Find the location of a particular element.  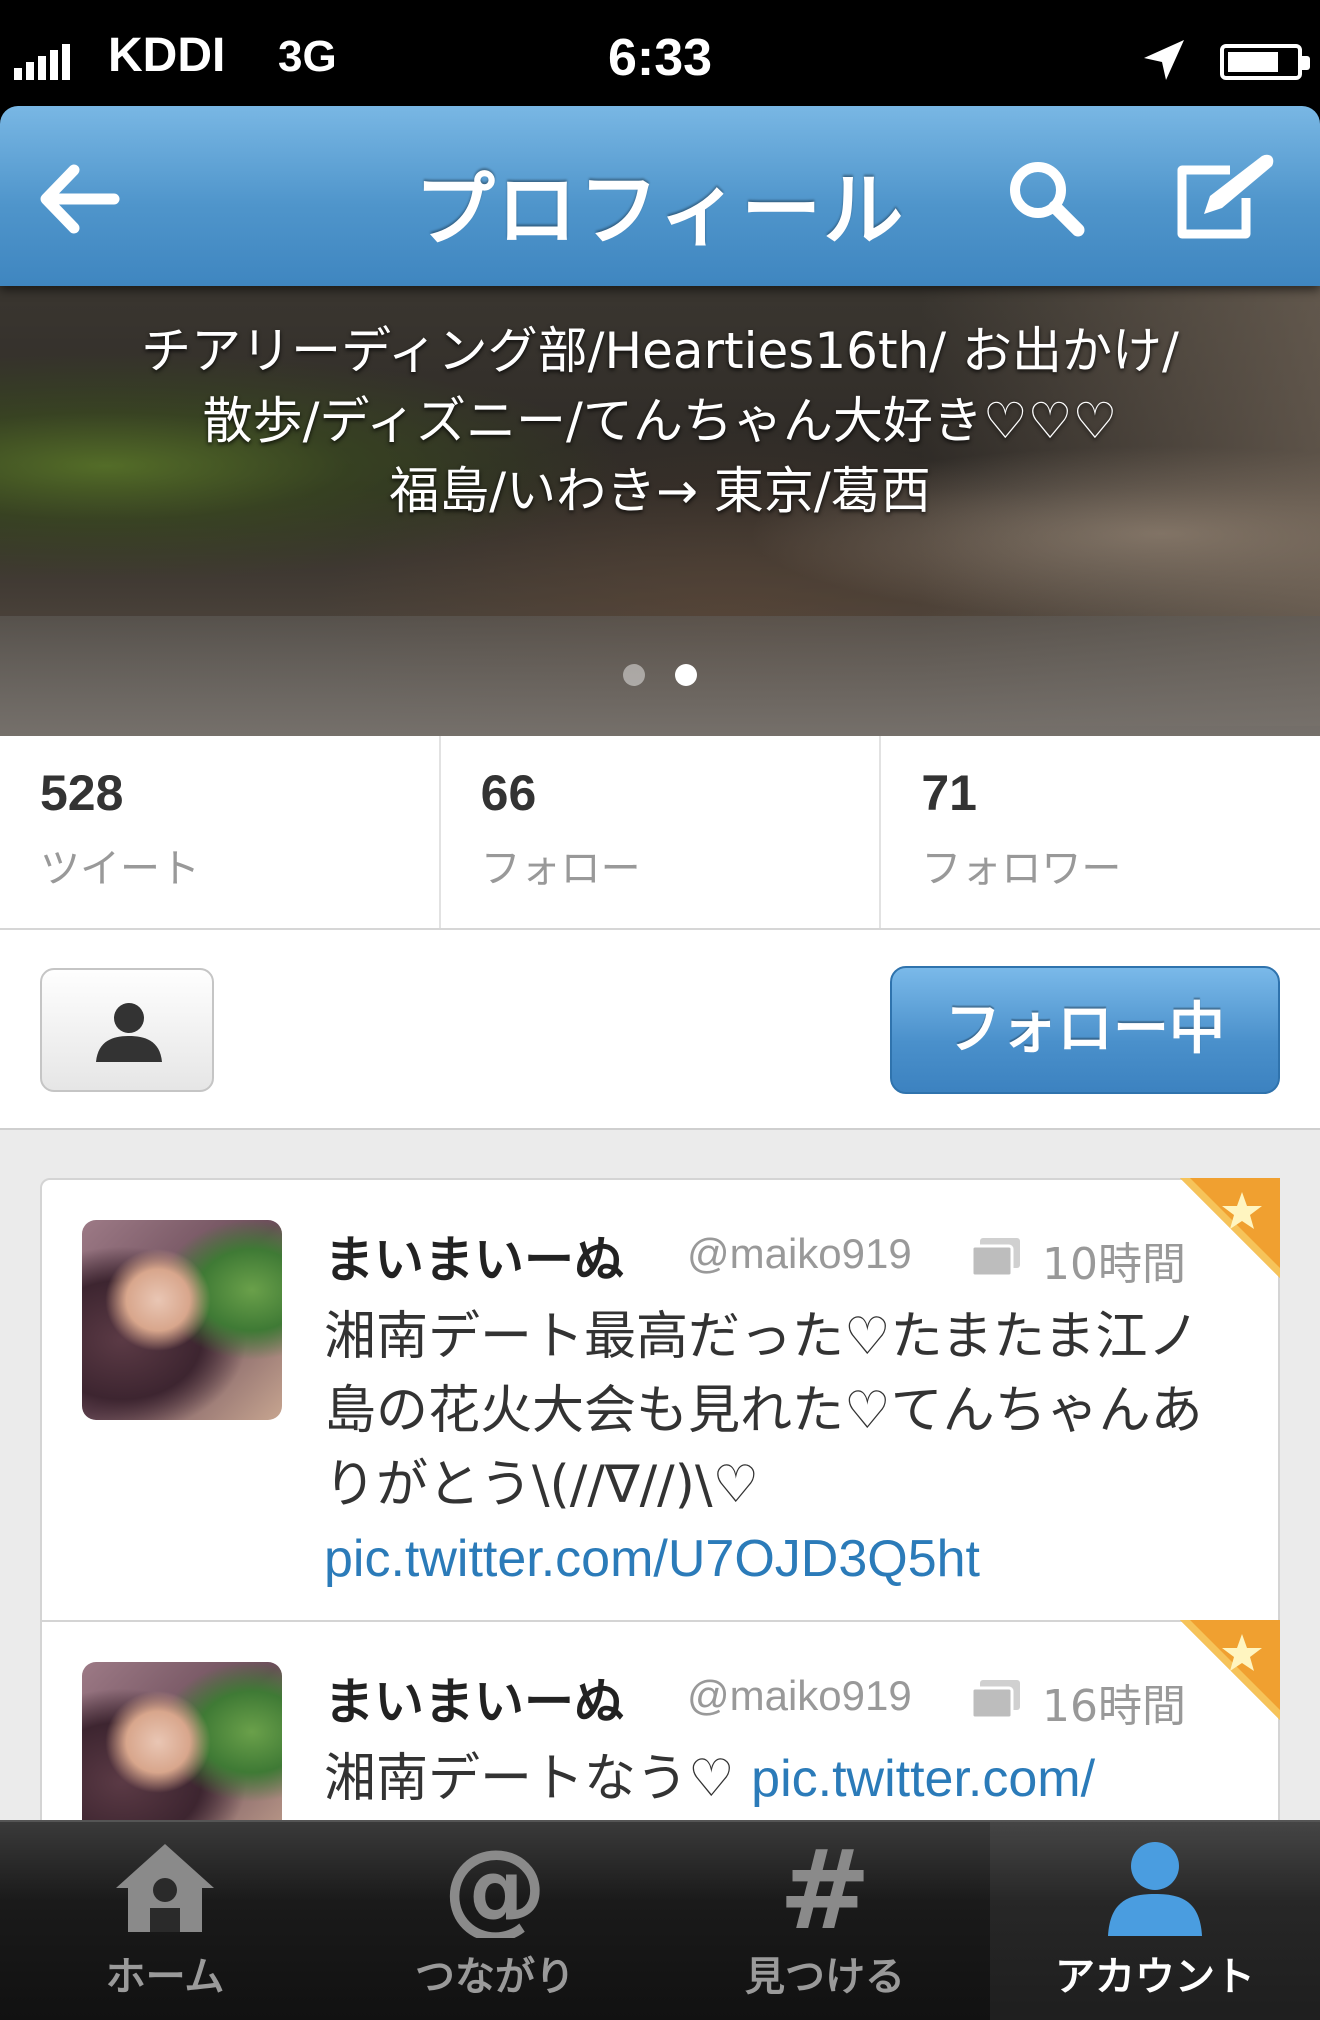

at-icon: @ is located at coordinates (495, 1888).